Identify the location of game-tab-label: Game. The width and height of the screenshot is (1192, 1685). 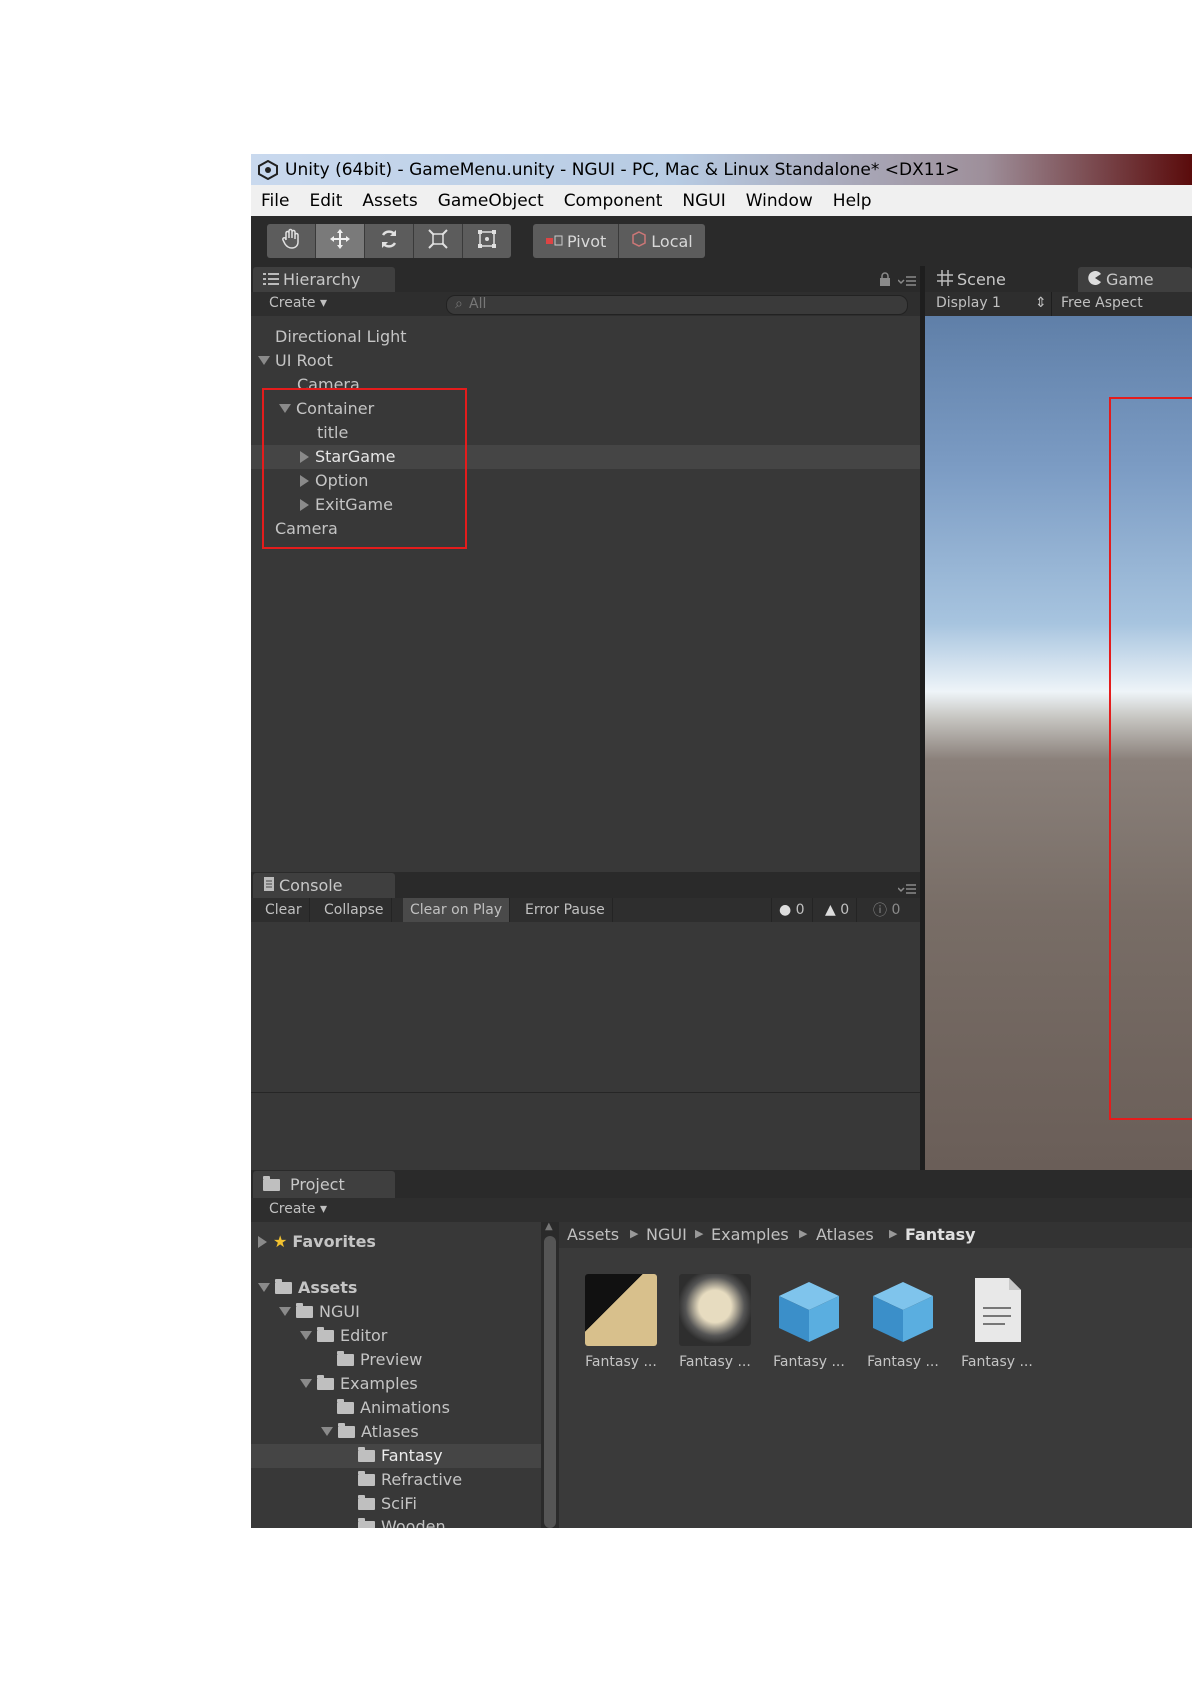
(1130, 279).